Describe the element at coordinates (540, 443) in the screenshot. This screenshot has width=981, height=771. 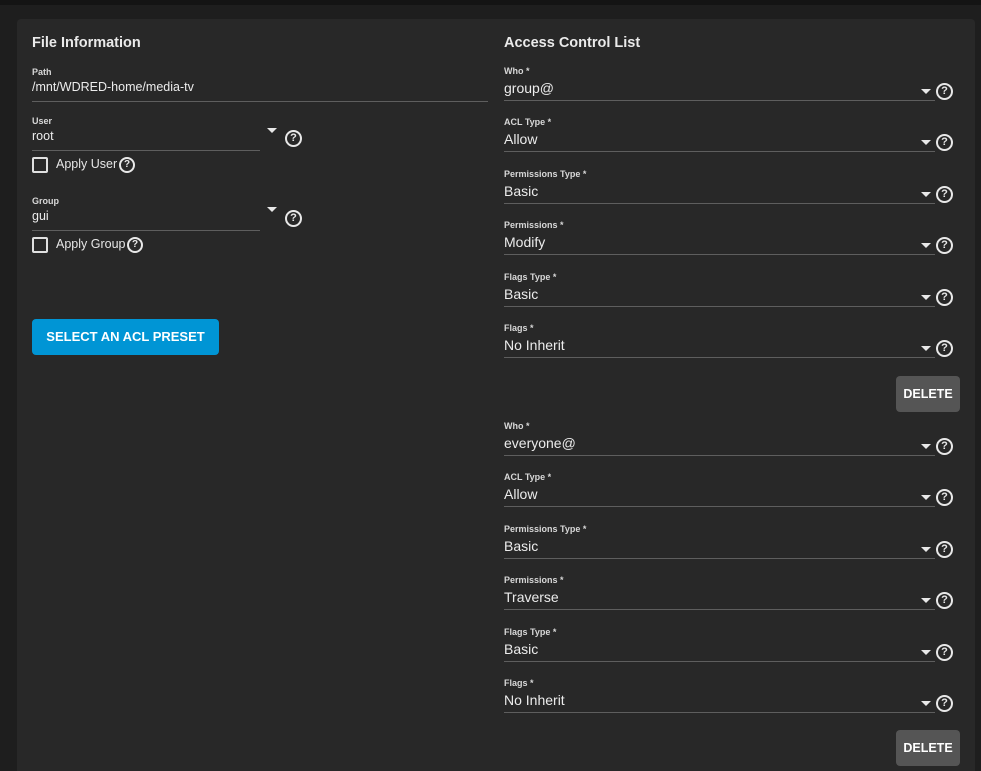
I see `who-value: everyone@` at that location.